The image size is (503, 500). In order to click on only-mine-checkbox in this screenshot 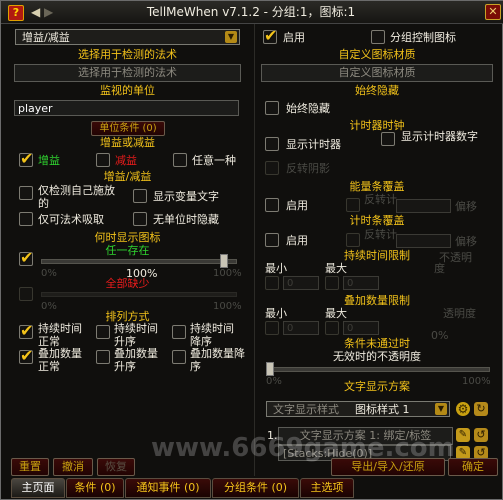, I will do `click(26, 193)`.